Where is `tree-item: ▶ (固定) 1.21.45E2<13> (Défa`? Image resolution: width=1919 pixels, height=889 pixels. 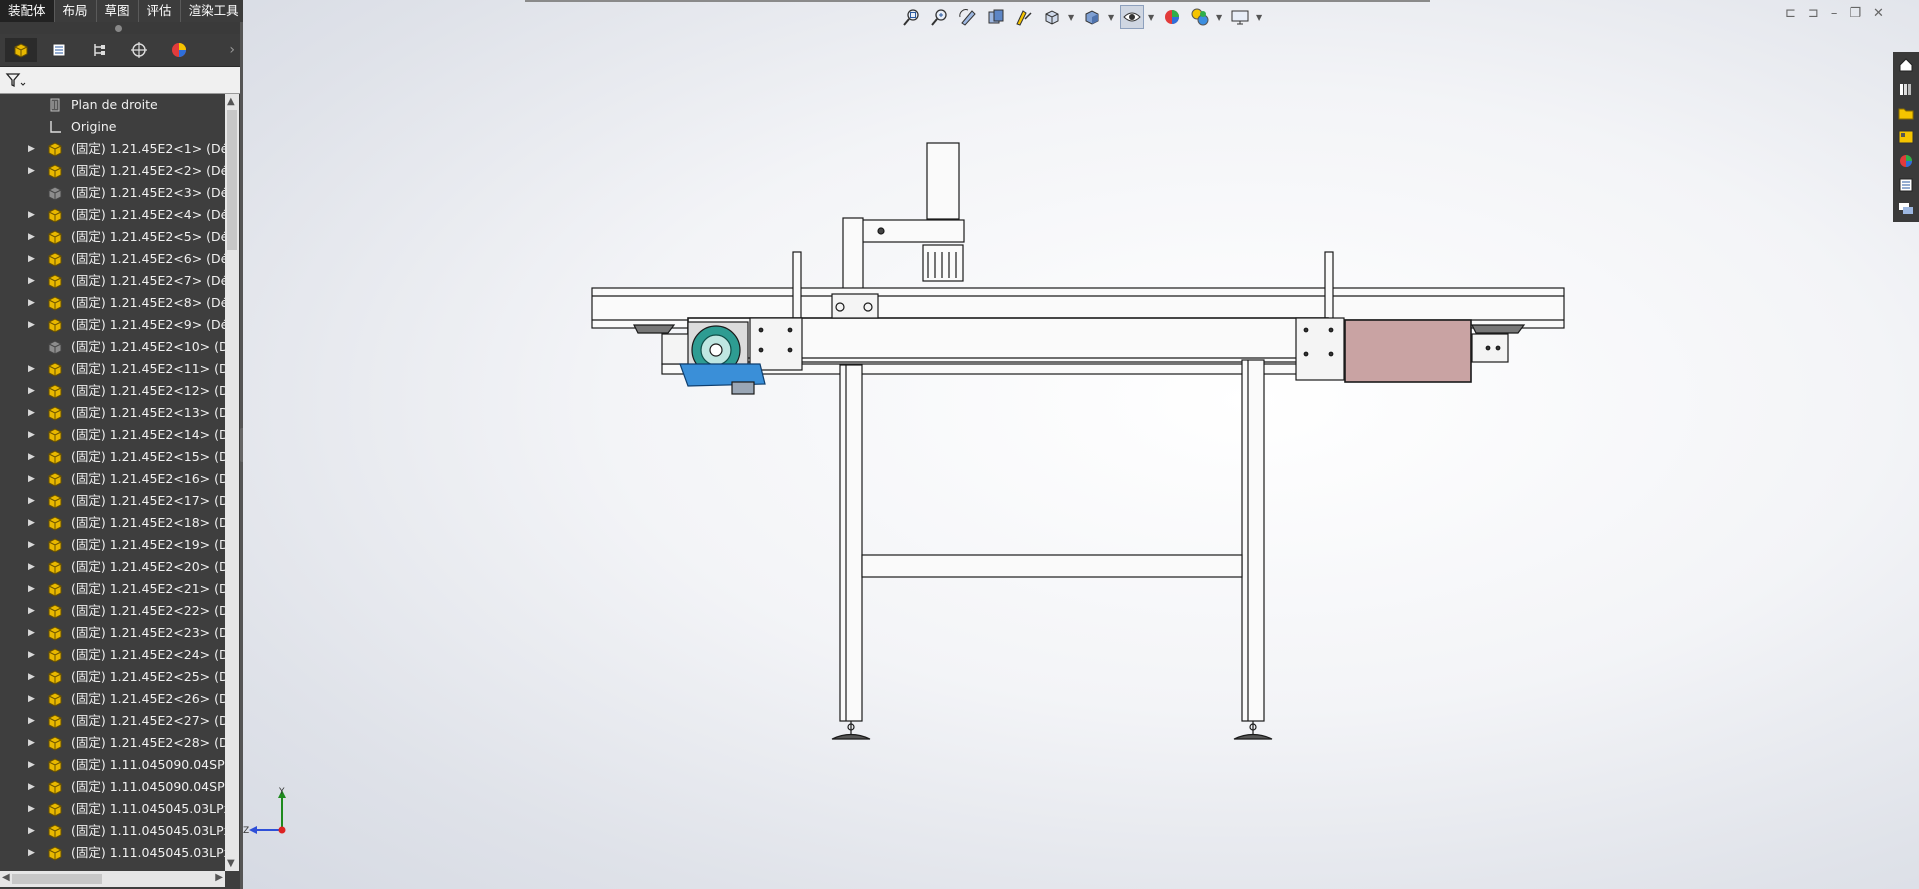 tree-item: ▶ (固定) 1.21.45E2<13> (Défa is located at coordinates (112, 413).